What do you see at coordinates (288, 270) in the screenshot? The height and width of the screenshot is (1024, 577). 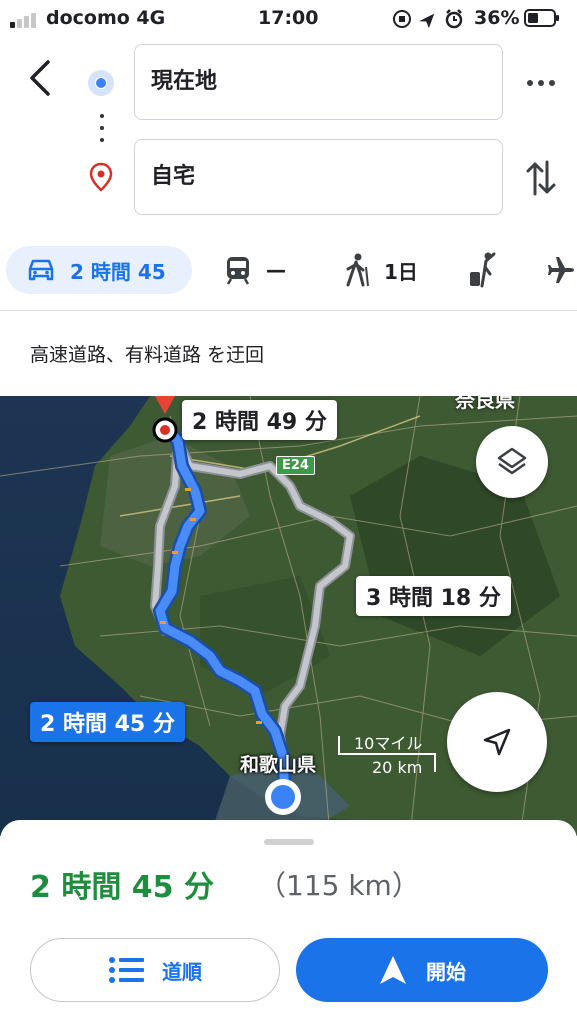 I see `travel-mode-tabs: 2 時間 45 — 1日` at bounding box center [288, 270].